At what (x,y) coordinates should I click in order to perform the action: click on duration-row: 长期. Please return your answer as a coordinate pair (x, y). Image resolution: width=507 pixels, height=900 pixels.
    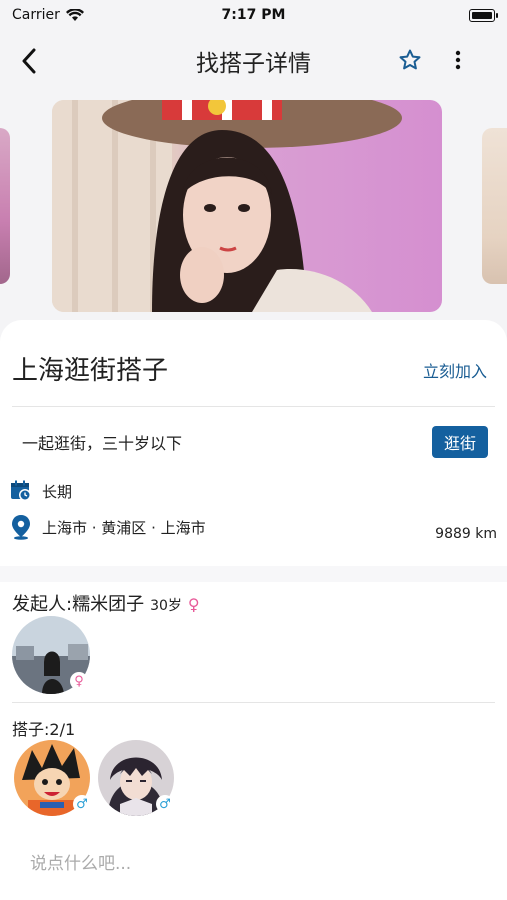
    Looking at the image, I should click on (41, 491).